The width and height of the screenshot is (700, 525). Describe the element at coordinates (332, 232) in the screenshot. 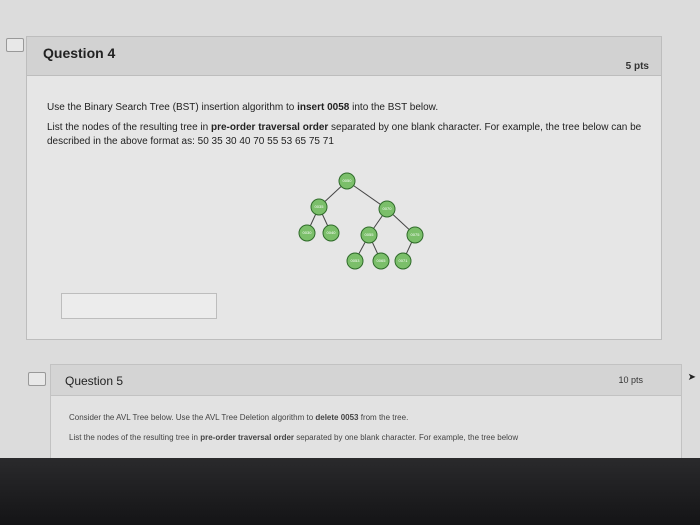

I see `tree-node-label: 0040` at that location.